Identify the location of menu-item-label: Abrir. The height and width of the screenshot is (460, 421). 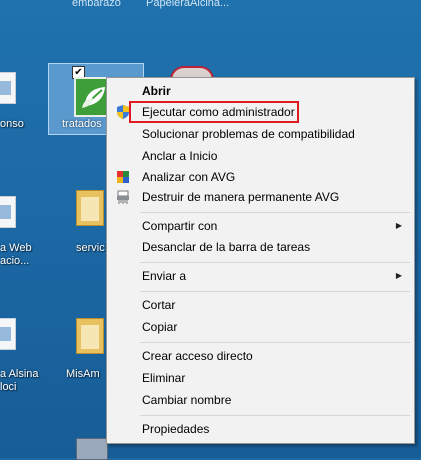
(156, 91).